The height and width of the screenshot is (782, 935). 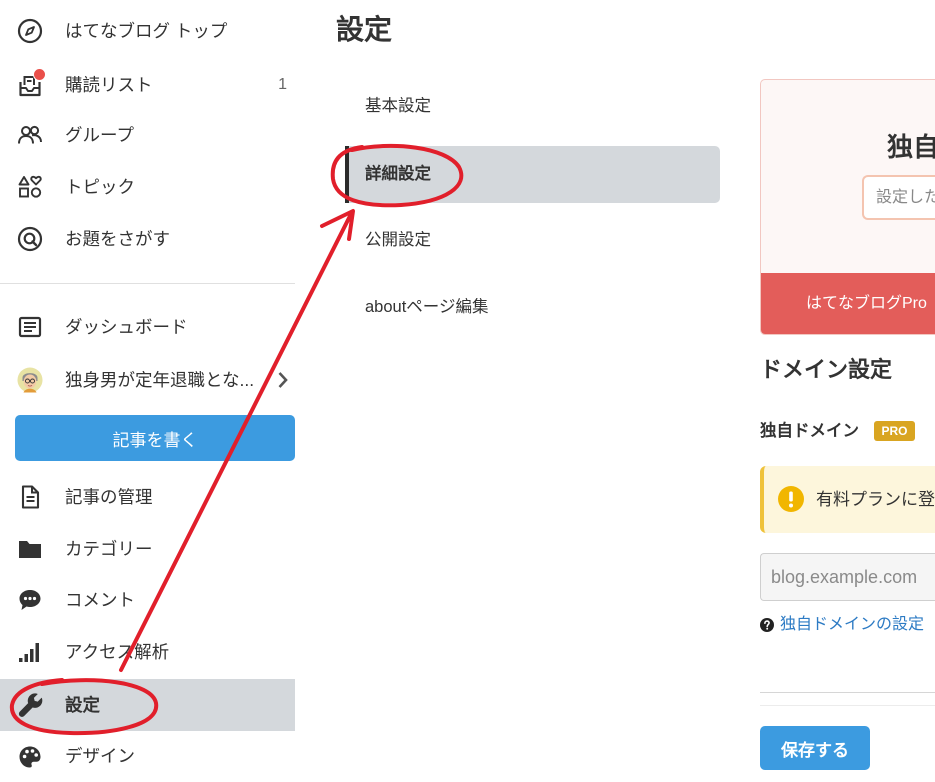 I want to click on sidebar-item-label: デザイン, so click(x=100, y=756).